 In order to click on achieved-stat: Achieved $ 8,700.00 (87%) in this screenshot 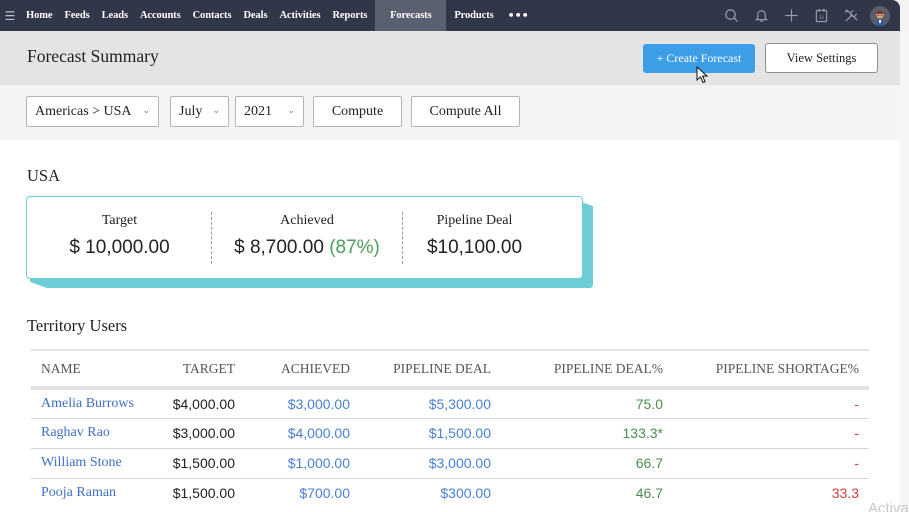, I will do `click(307, 237)`.